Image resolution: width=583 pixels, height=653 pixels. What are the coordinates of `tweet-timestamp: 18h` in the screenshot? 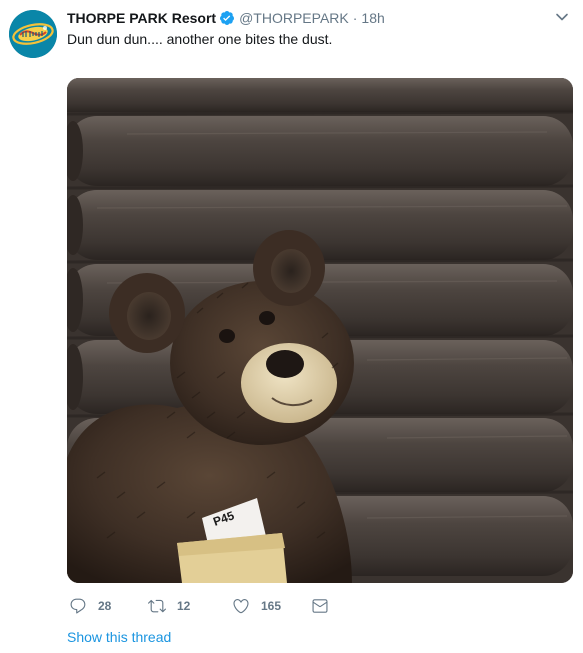 It's located at (372, 18).